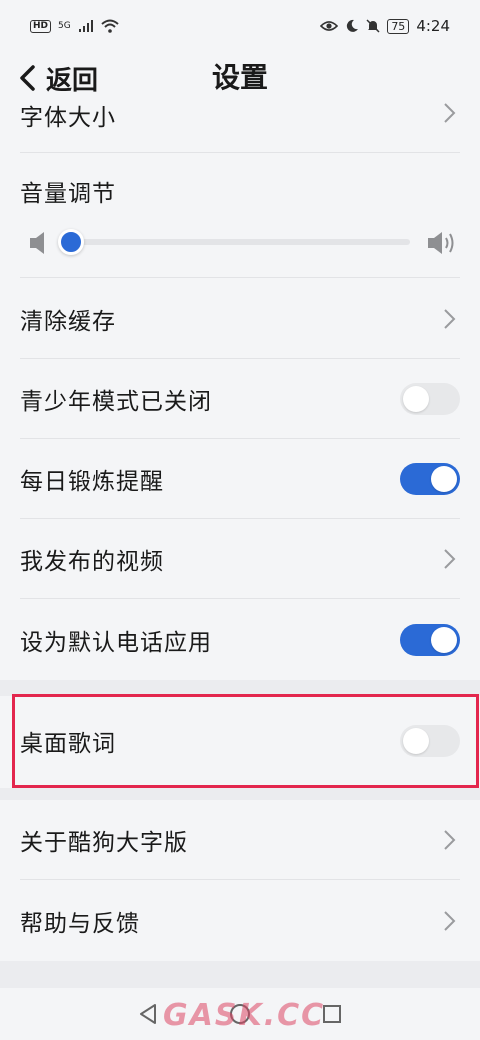  Describe the element at coordinates (92, 482) in the screenshot. I see `setting-label: 每日锻炼提醒` at that location.